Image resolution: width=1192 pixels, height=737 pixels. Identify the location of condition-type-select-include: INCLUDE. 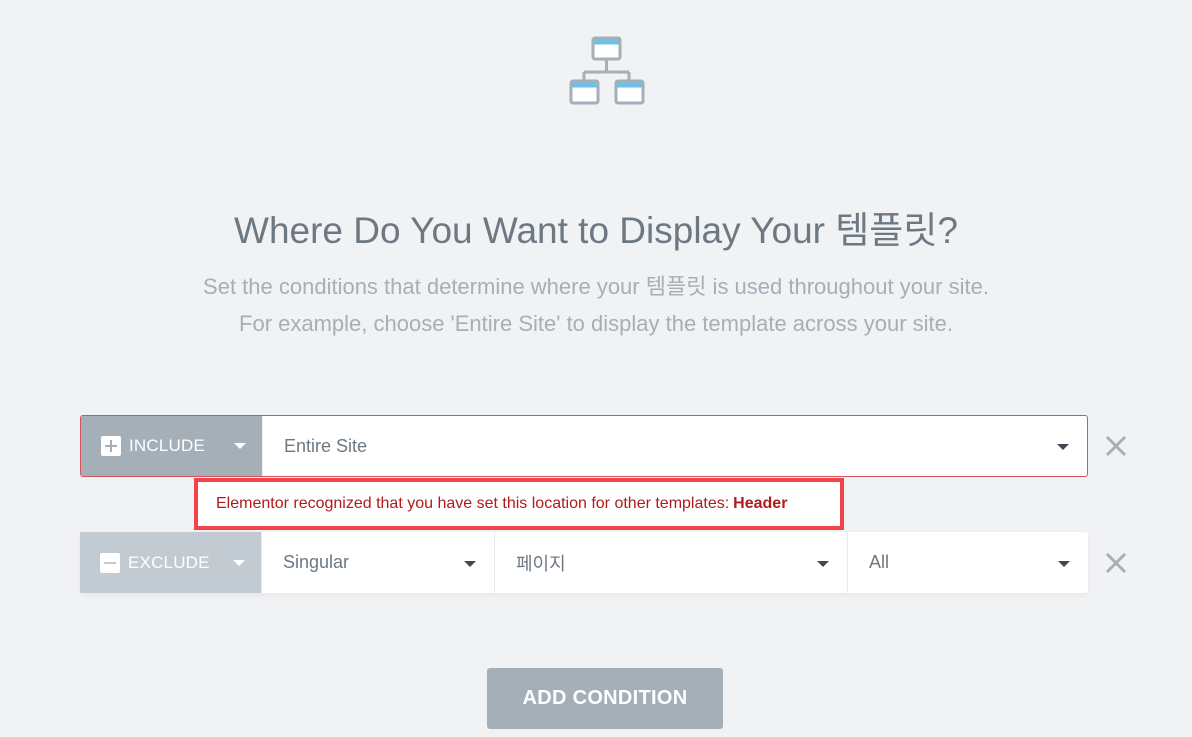
(171, 446).